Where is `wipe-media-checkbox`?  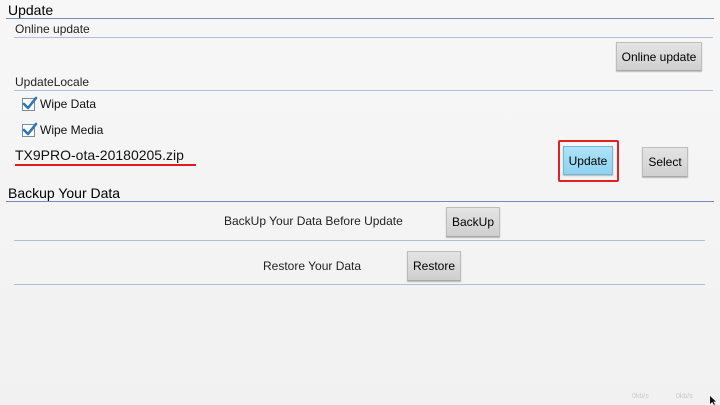 wipe-media-checkbox is located at coordinates (30, 129).